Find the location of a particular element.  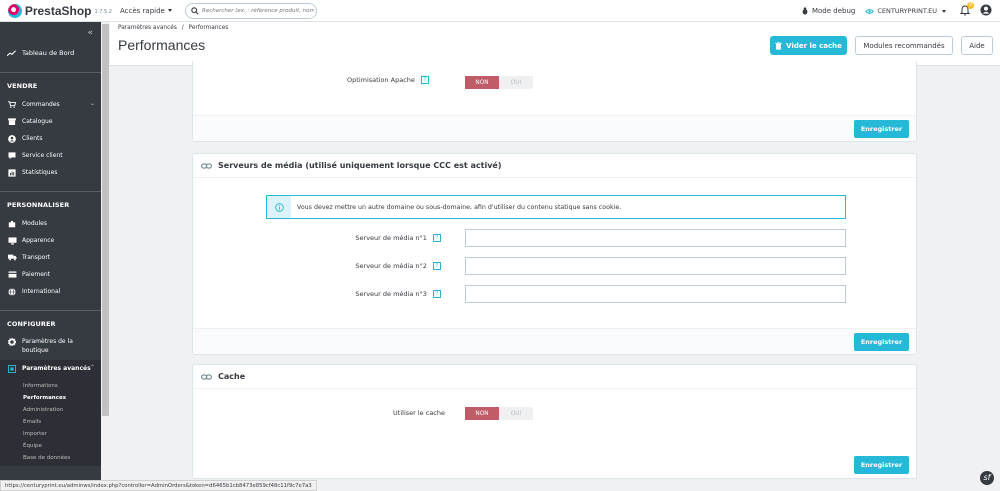

debug-mode-link: Mode debug is located at coordinates (828, 11).